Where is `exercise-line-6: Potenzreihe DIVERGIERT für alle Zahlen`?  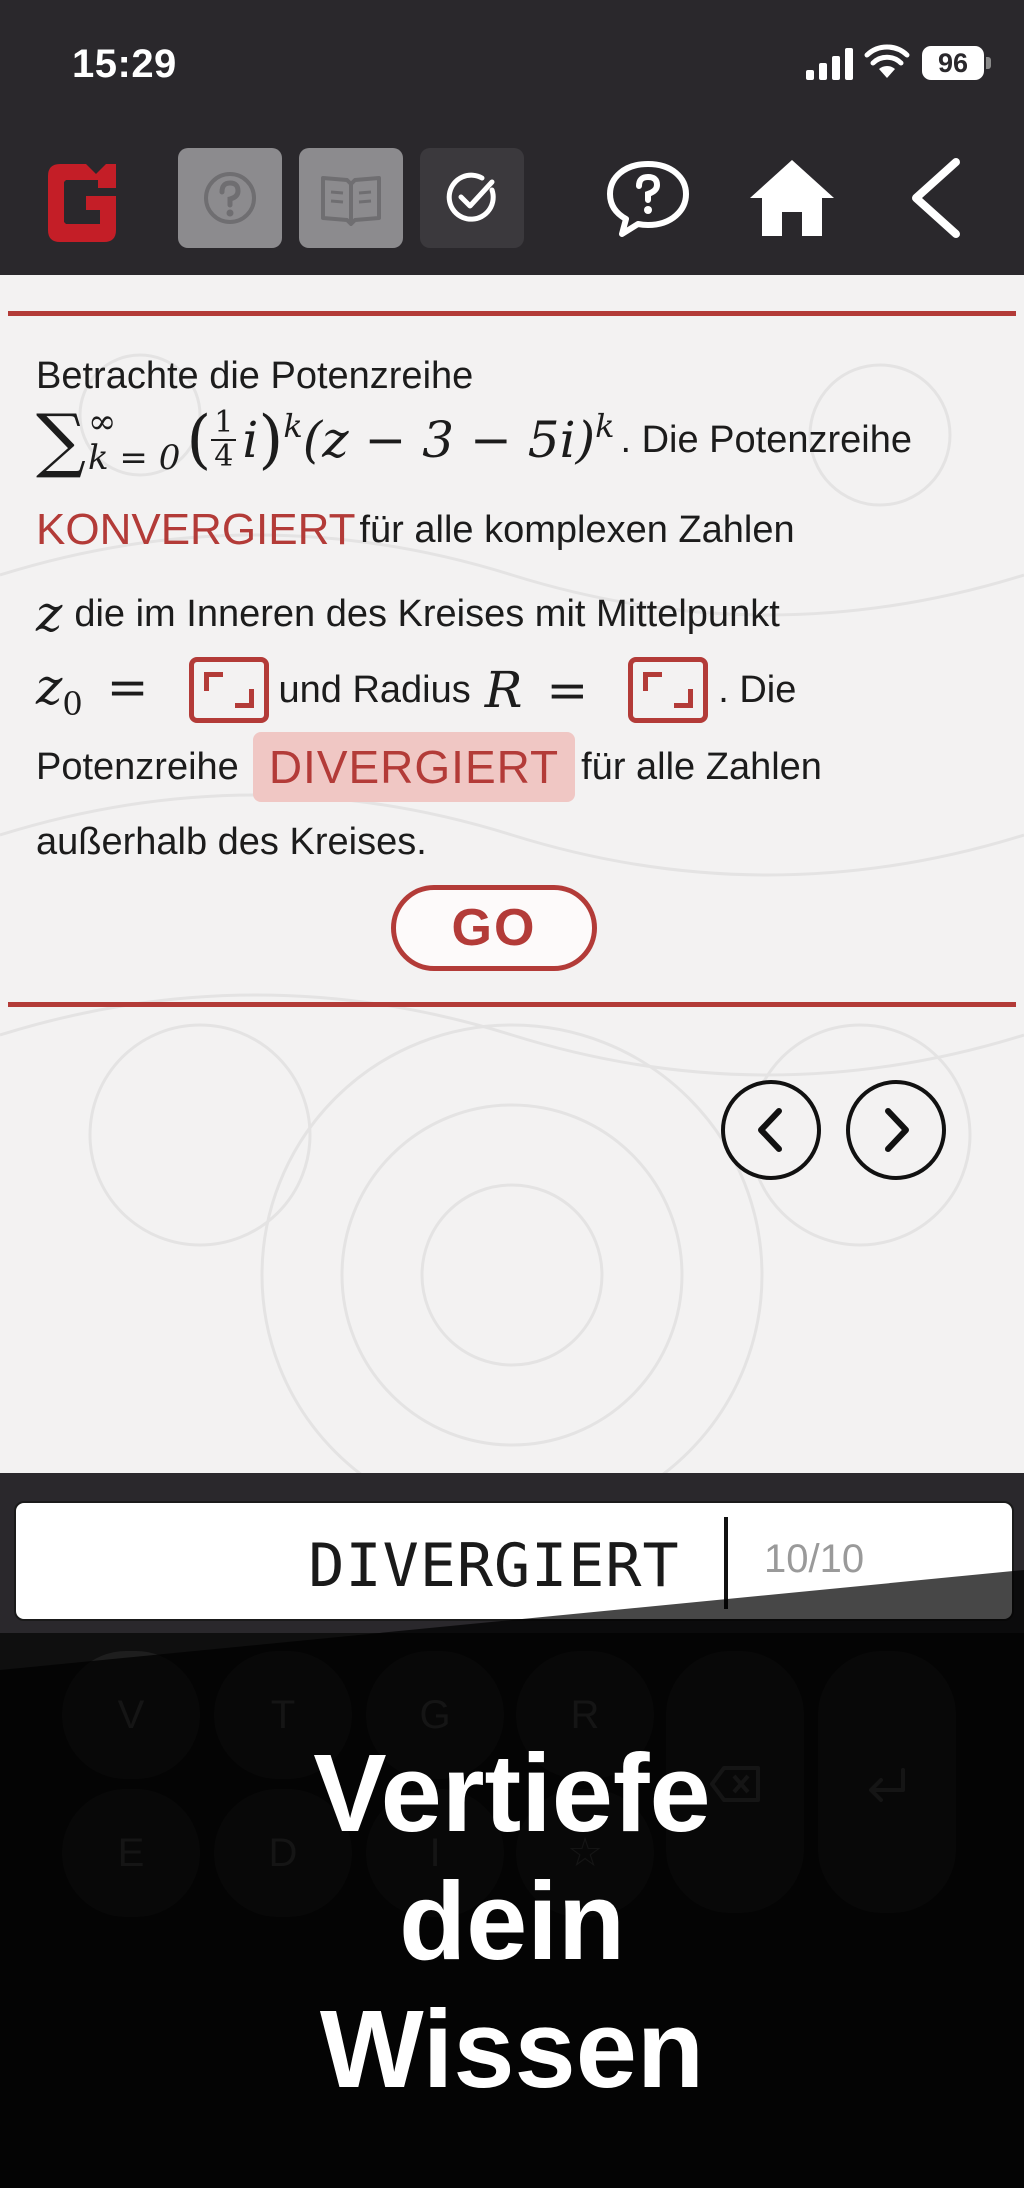
exercise-line-6: Potenzreihe DIVERGIERT für alle Zahlen is located at coordinates (429, 767).